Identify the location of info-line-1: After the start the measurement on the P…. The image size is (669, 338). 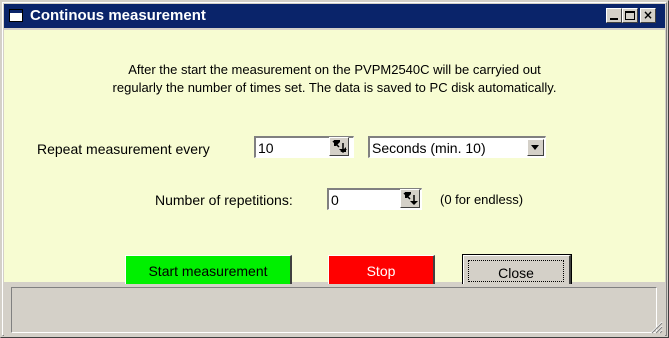
(334, 69).